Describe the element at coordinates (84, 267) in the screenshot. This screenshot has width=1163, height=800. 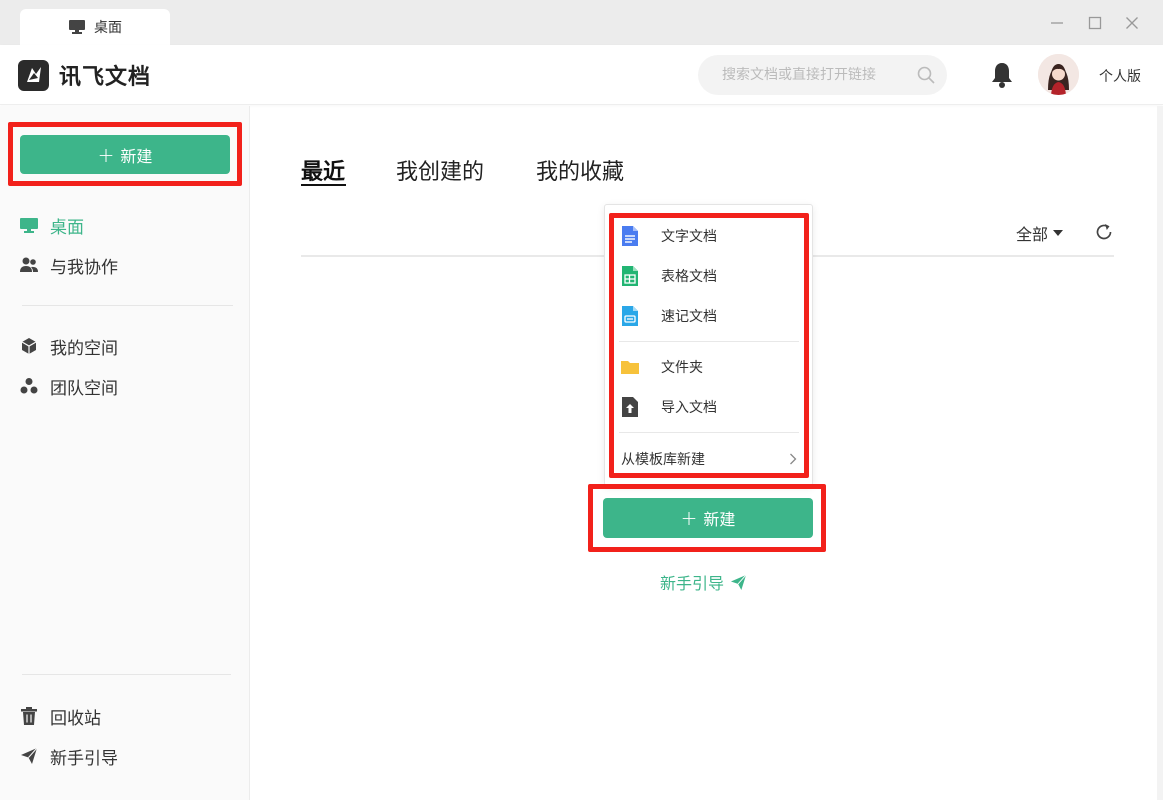
I see `sidebar-item-label: 与我协作` at that location.